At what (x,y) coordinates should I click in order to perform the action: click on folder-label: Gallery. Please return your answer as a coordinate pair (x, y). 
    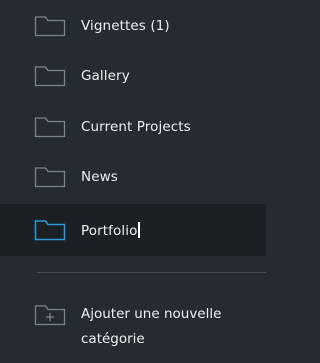
    Looking at the image, I should click on (105, 76).